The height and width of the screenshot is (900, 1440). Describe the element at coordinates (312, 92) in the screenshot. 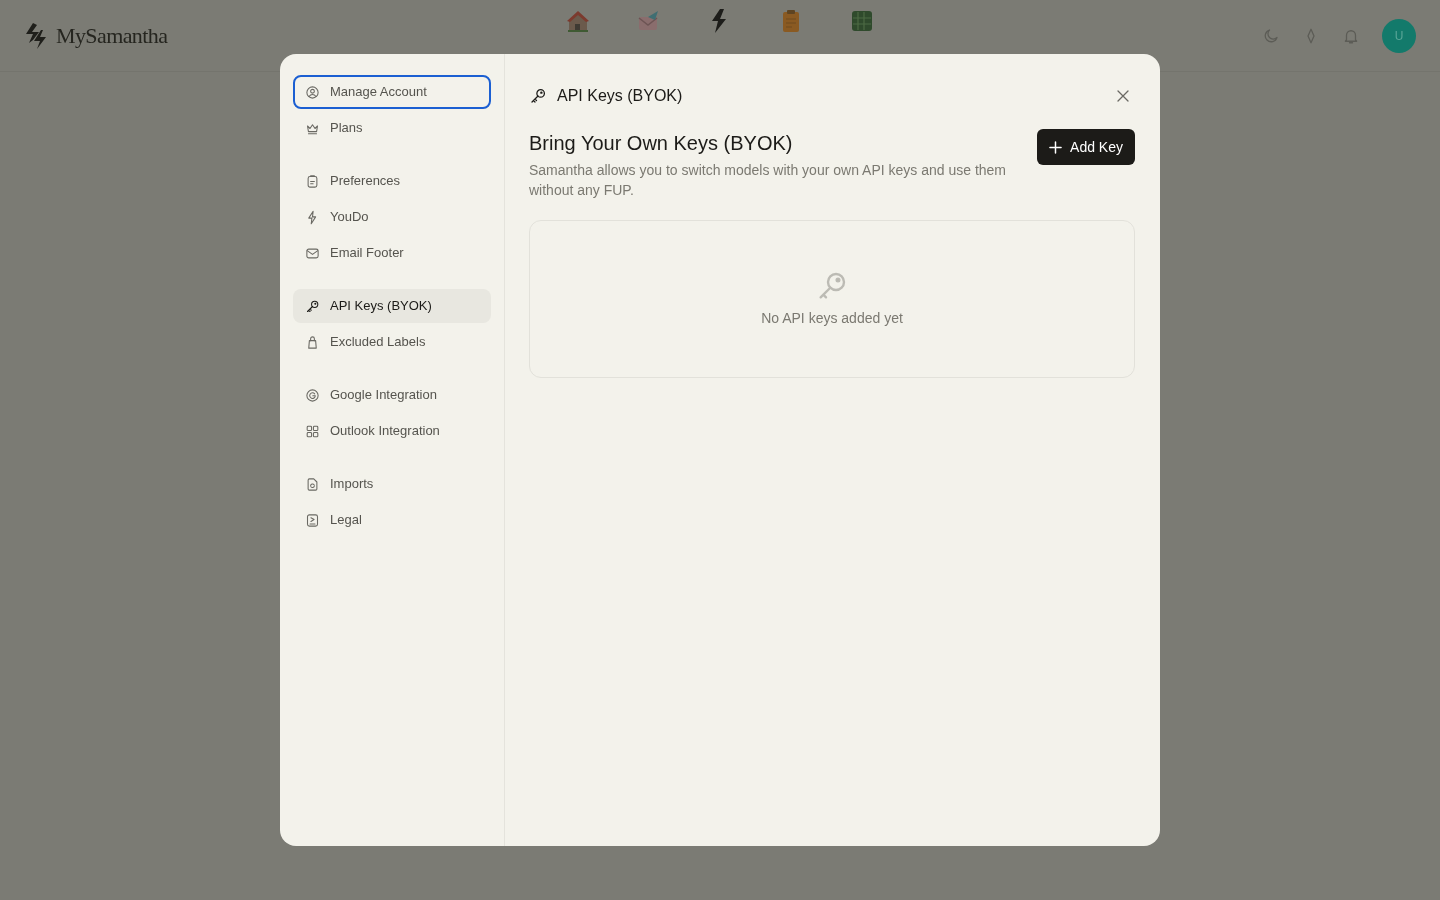

I see `user-circle-icon` at that location.